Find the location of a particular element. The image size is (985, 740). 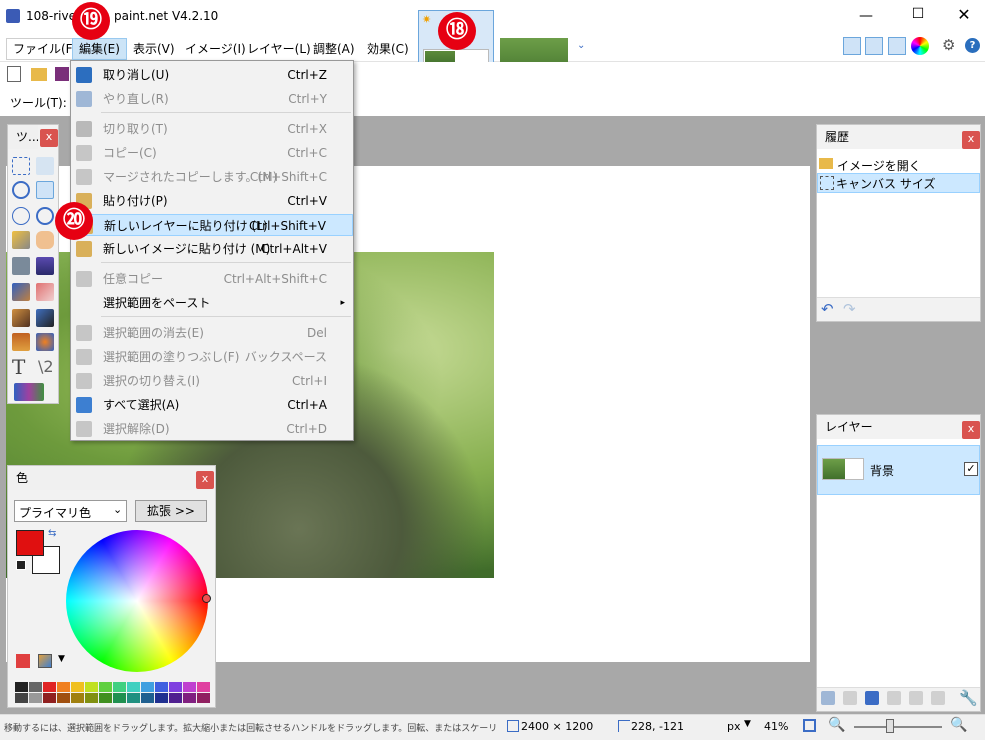

magic-wand-tool-icon is located at coordinates (21, 240).